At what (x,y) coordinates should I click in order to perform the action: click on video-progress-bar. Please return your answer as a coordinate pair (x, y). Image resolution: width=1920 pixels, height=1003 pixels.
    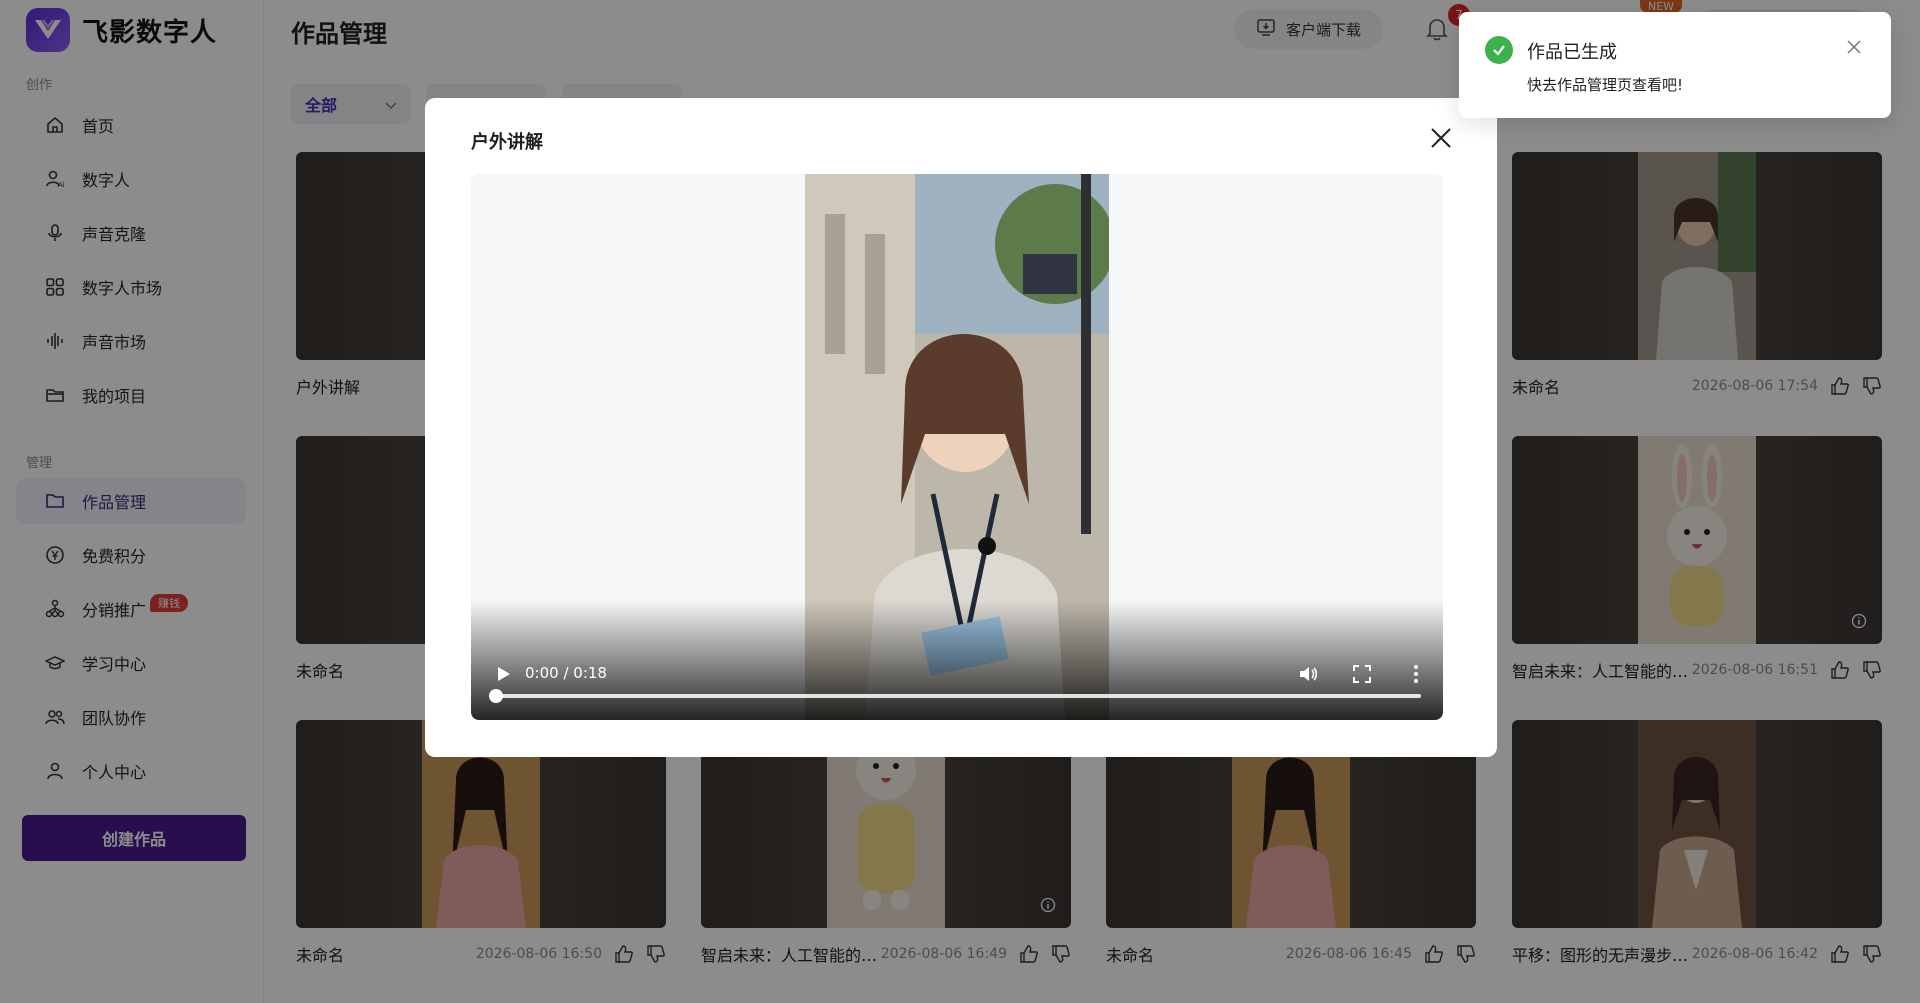
    Looking at the image, I should click on (955, 696).